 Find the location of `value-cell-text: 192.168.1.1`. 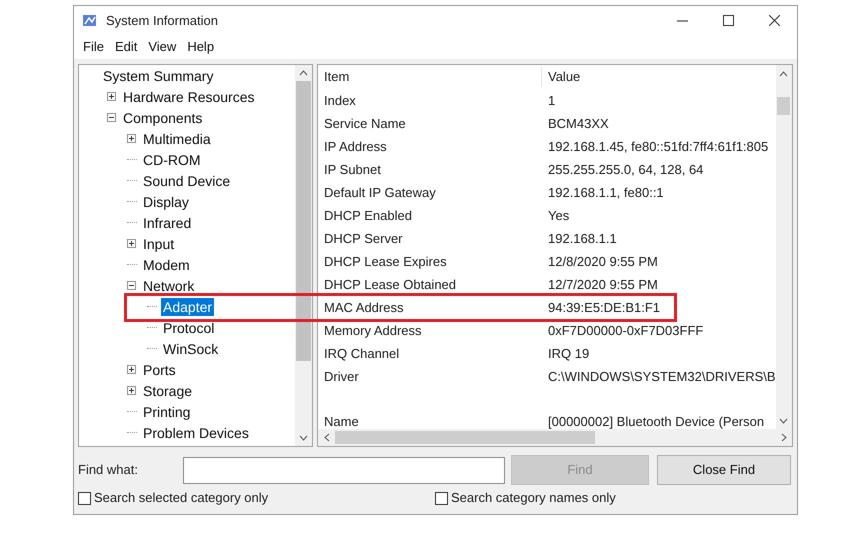

value-cell-text: 192.168.1.1 is located at coordinates (582, 239).